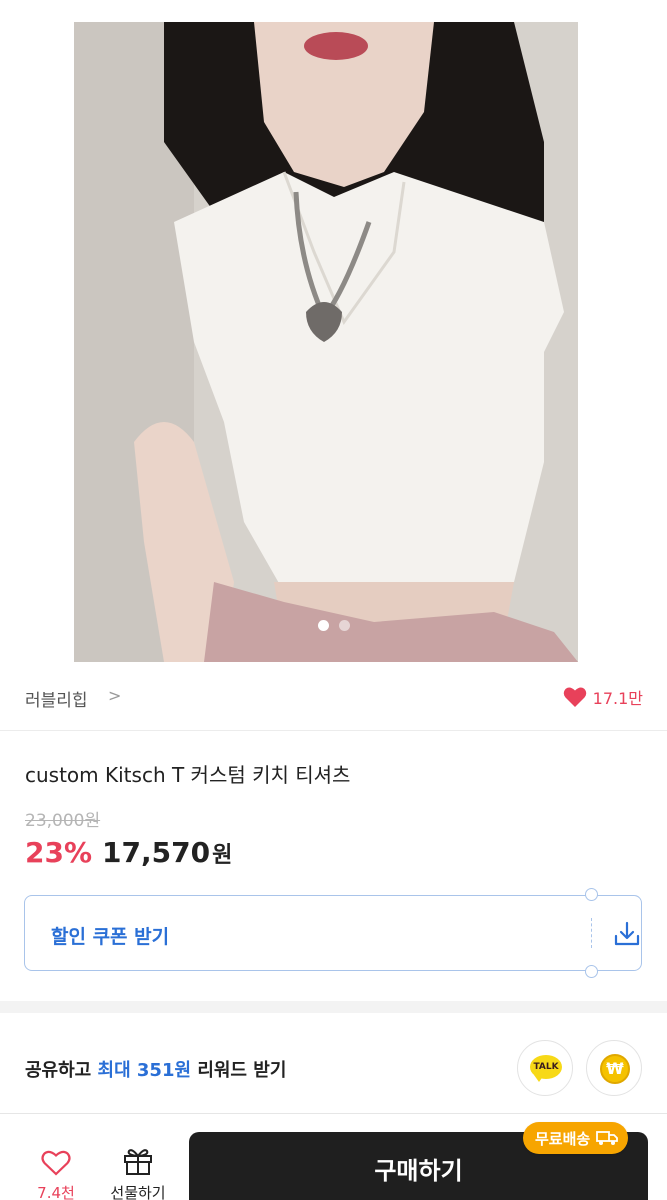  I want to click on section-divider, so click(333, 1007).